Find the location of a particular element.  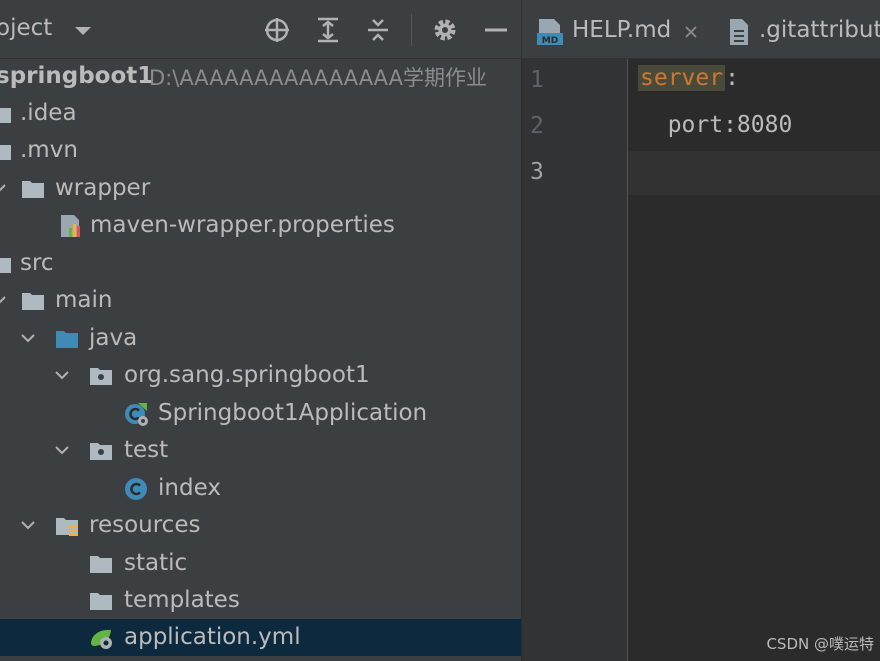

tab-help-md: MD HELP.md is located at coordinates (622, 29).